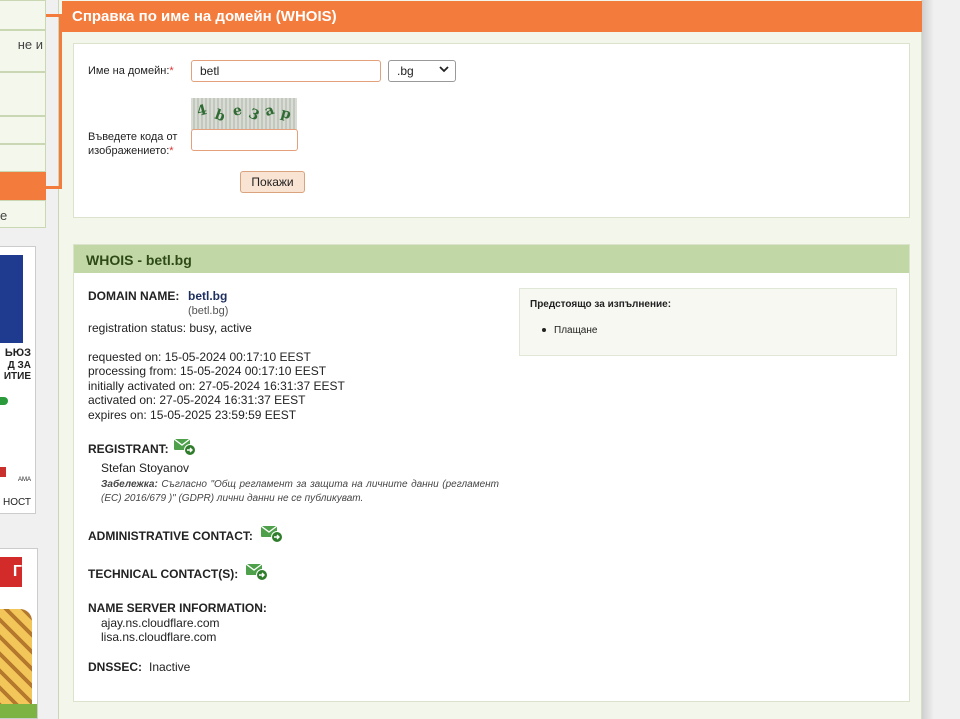 This screenshot has height=719, width=960. Describe the element at coordinates (422, 71) in the screenshot. I see `tld-select: .bg` at that location.